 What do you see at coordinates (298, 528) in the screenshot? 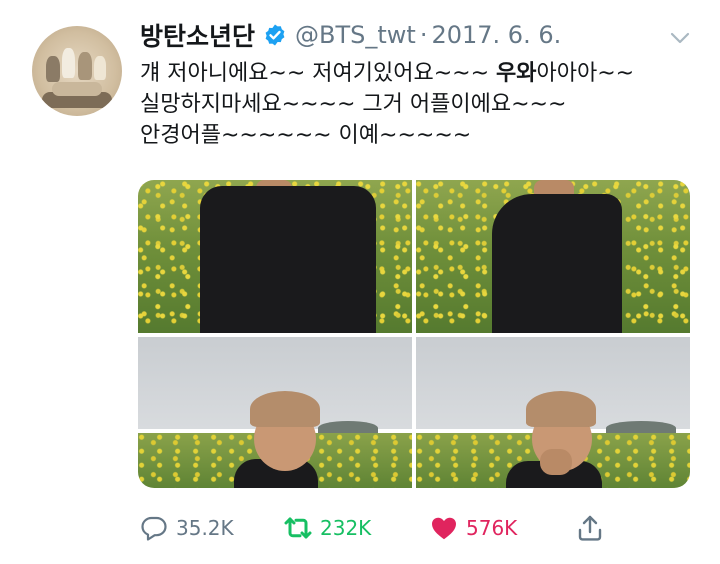
I see `retweet-icon` at bounding box center [298, 528].